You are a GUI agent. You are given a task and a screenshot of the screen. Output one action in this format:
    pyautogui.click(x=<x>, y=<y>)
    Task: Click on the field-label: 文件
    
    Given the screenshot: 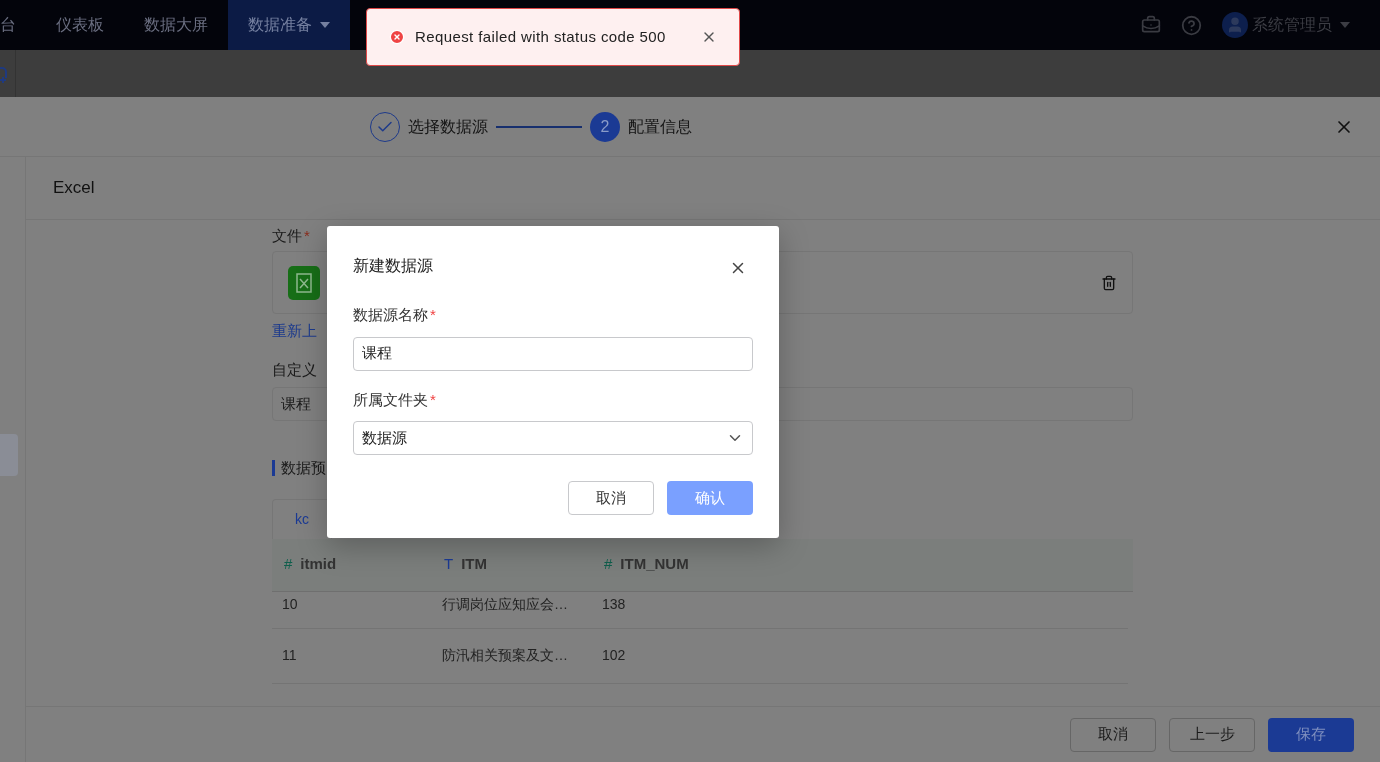 What is the action you would take?
    pyautogui.click(x=287, y=235)
    